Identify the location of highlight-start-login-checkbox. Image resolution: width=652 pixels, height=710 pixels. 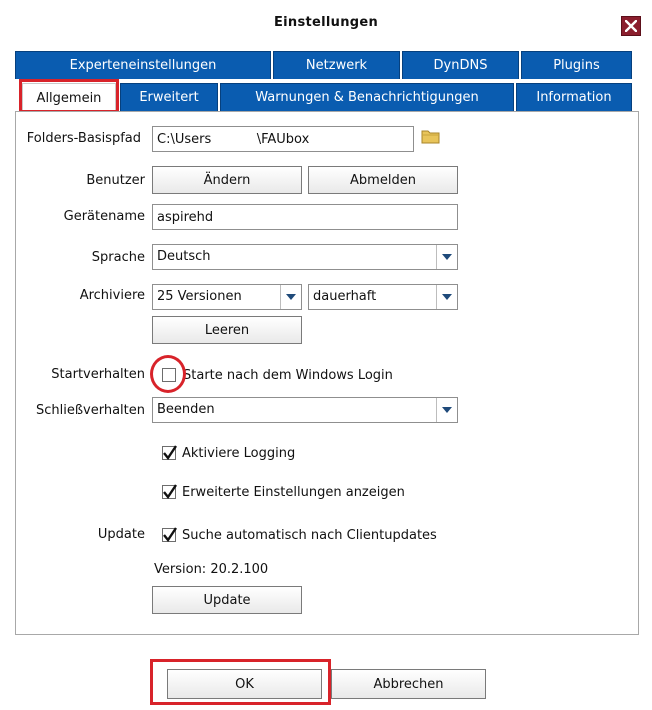
(168, 374).